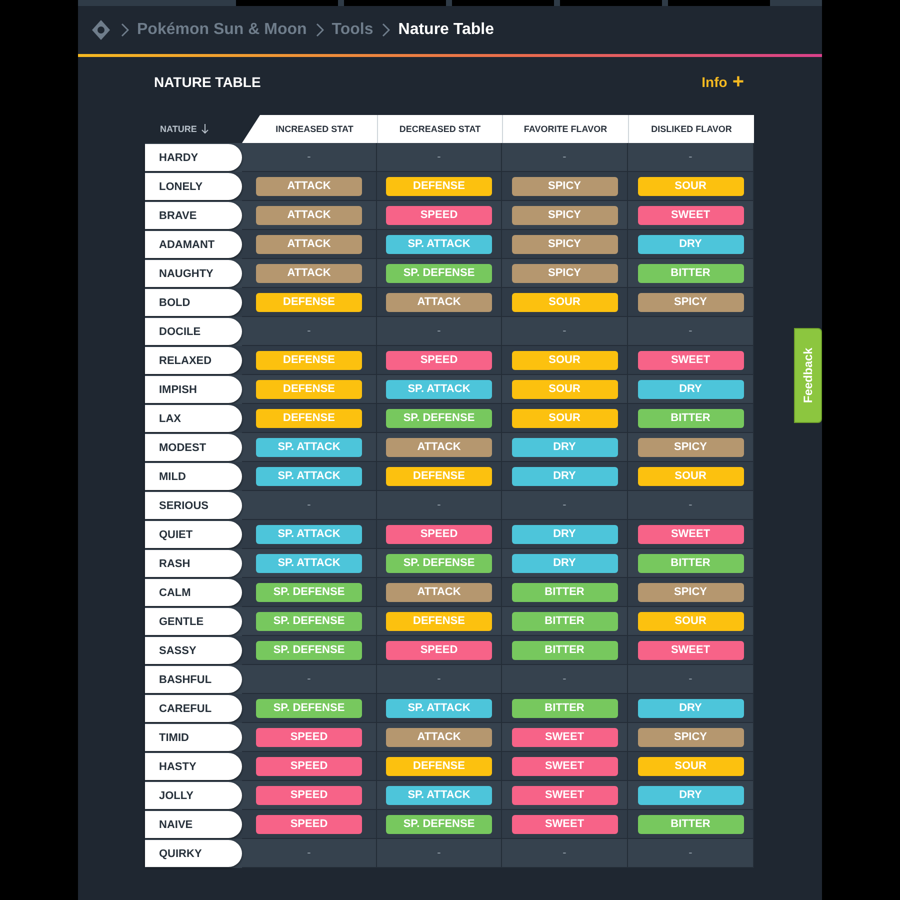 This screenshot has width=900, height=900. What do you see at coordinates (193, 244) in the screenshot?
I see `nature-name: ADAMANT` at bounding box center [193, 244].